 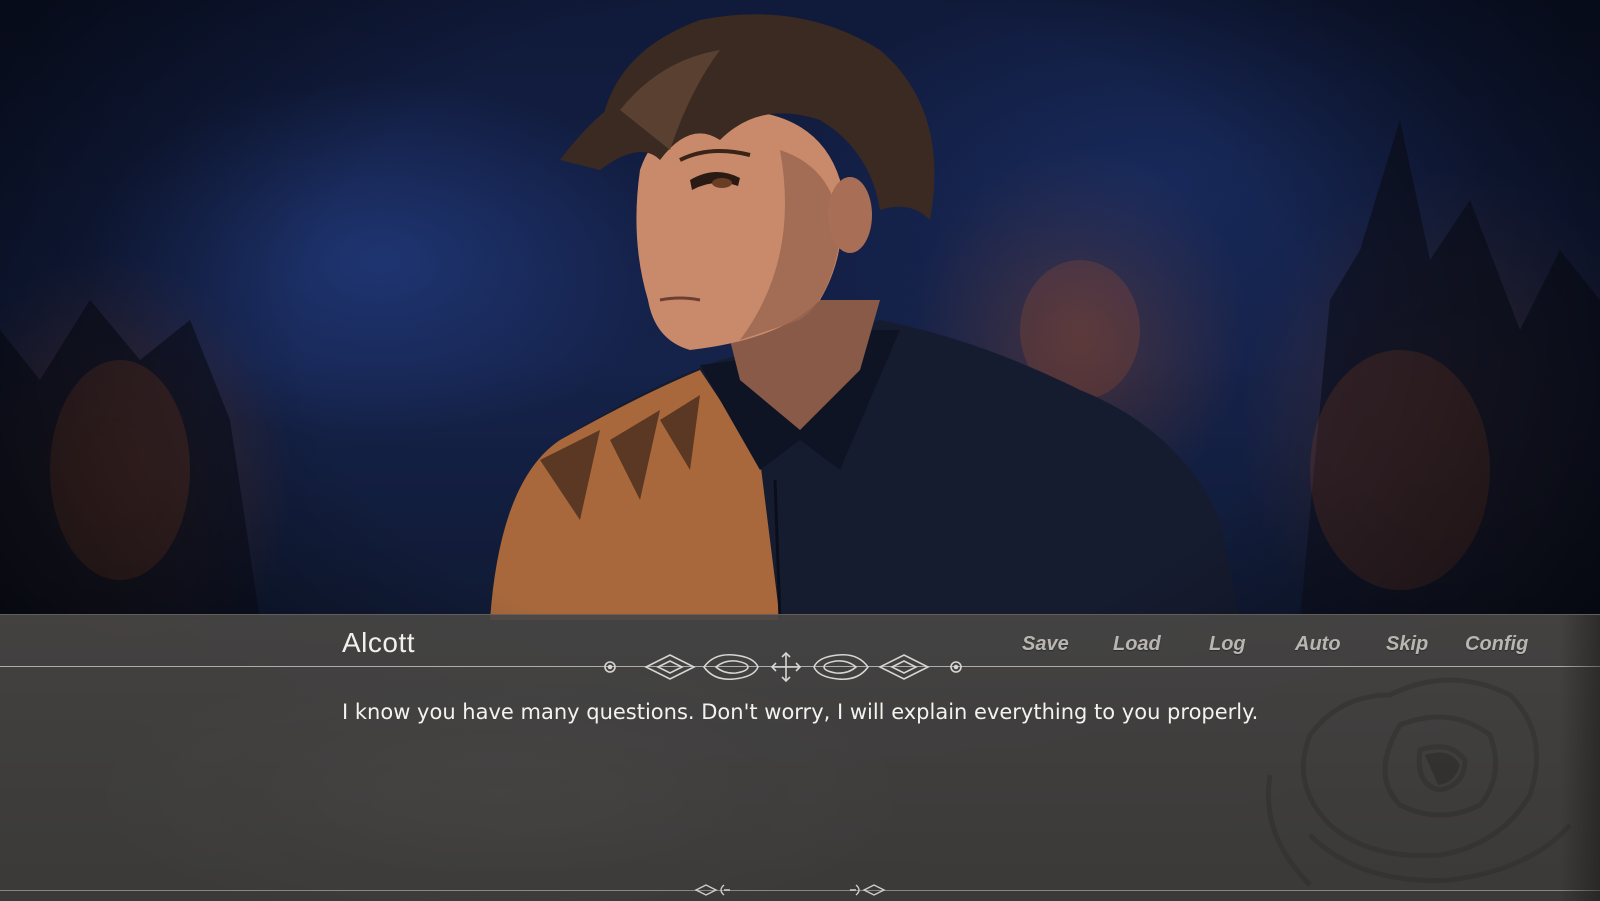 I want to click on config-button: Config, so click(x=1496, y=644).